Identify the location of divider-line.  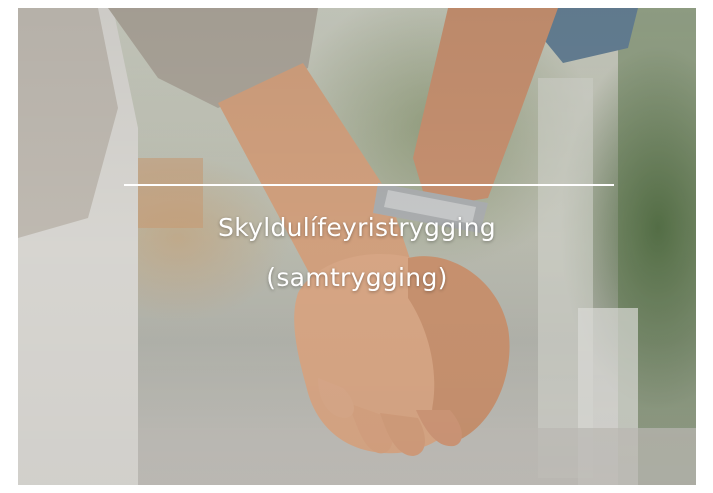
(369, 185).